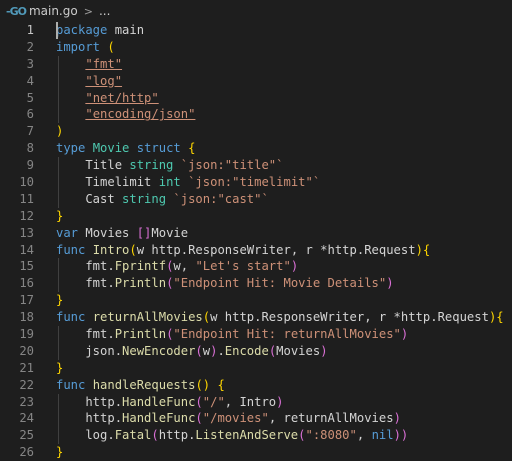 The height and width of the screenshot is (461, 512). I want to click on breadcrumb-file: main.go, so click(53, 11).